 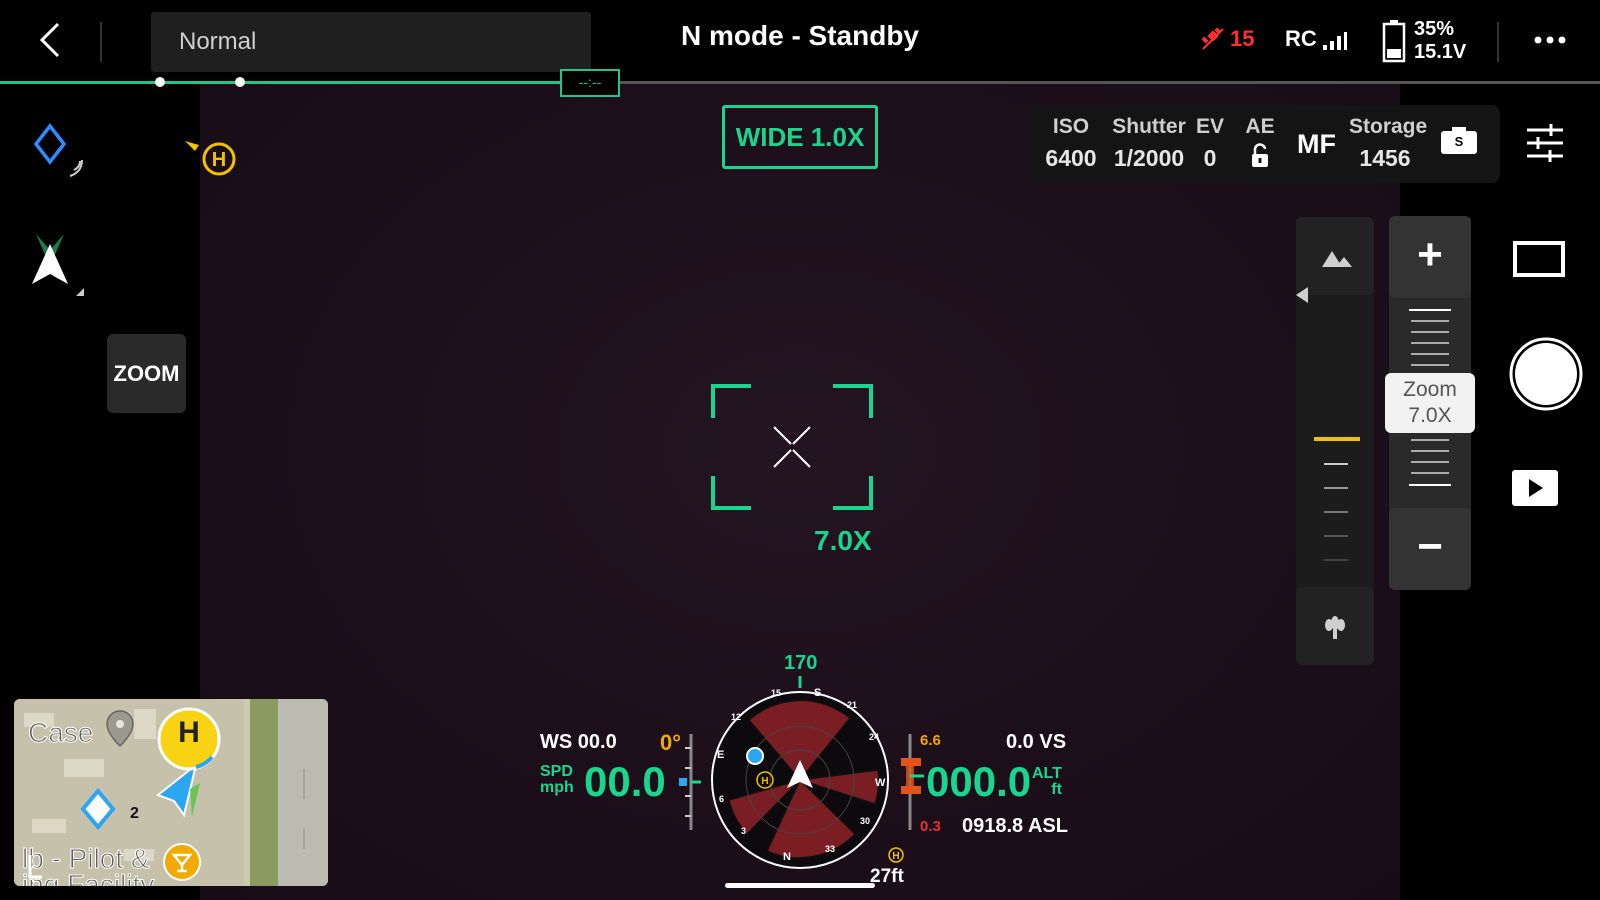 I want to click on focus-frame-icon, so click(x=792, y=447).